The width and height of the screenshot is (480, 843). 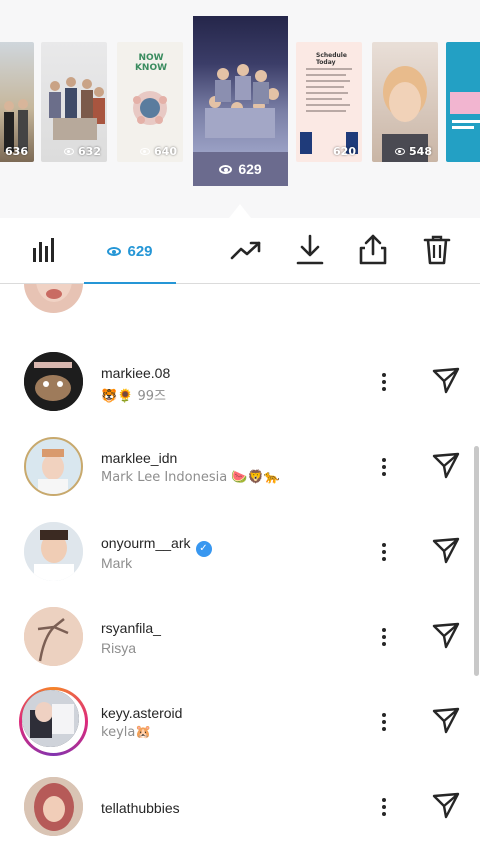 I want to click on story-thumbnail-6: 548, so click(x=405, y=102).